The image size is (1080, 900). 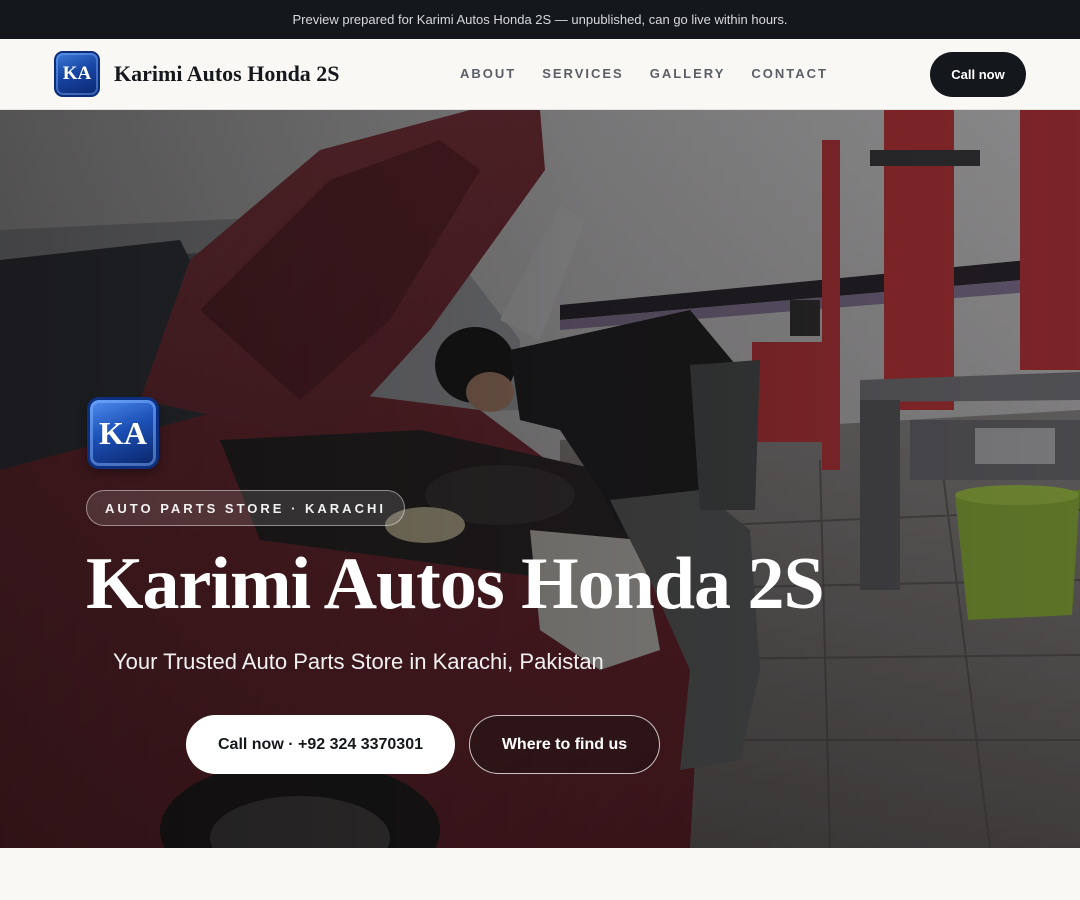 I want to click on nav-contact: CONTACT, so click(x=789, y=73).